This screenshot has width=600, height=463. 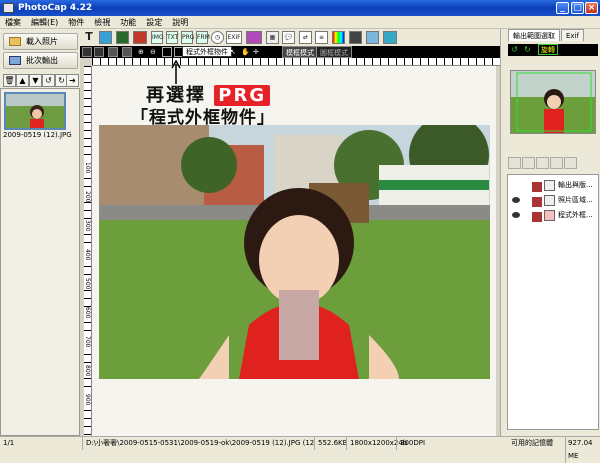 What do you see at coordinates (13, 22) in the screenshot?
I see `menu-file: 檔案` at bounding box center [13, 22].